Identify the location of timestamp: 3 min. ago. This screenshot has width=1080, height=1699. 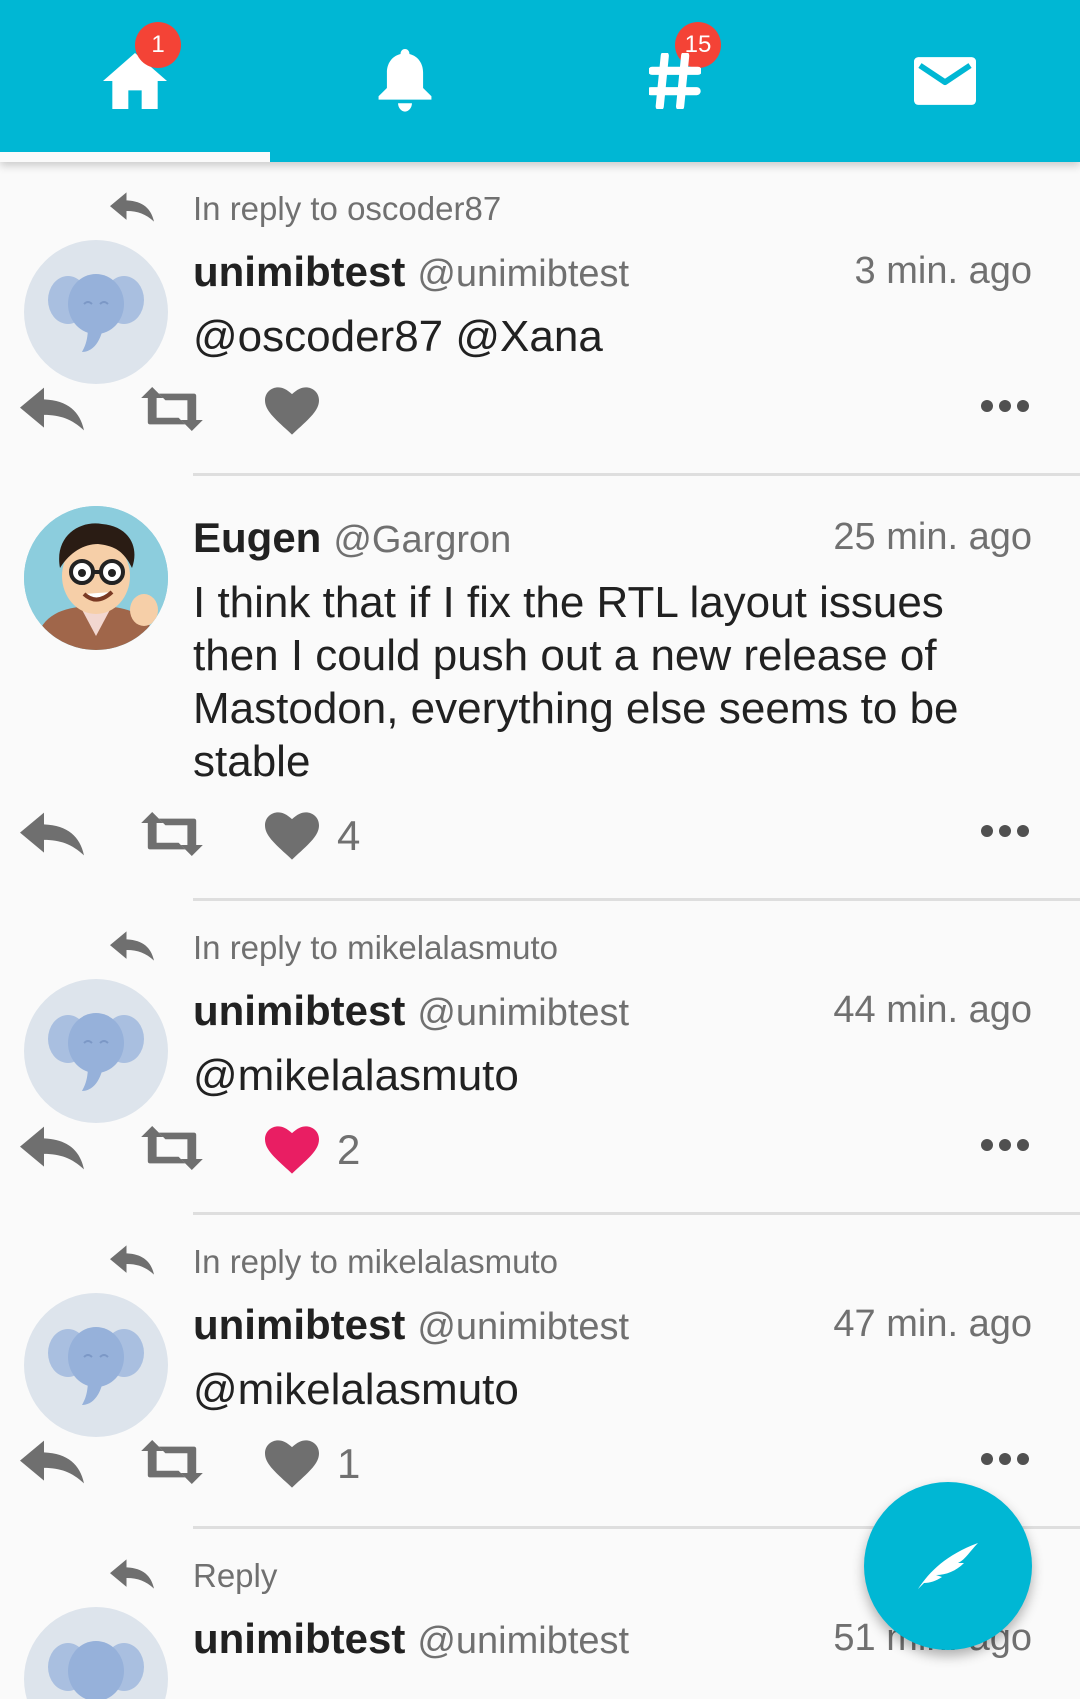
(943, 271).